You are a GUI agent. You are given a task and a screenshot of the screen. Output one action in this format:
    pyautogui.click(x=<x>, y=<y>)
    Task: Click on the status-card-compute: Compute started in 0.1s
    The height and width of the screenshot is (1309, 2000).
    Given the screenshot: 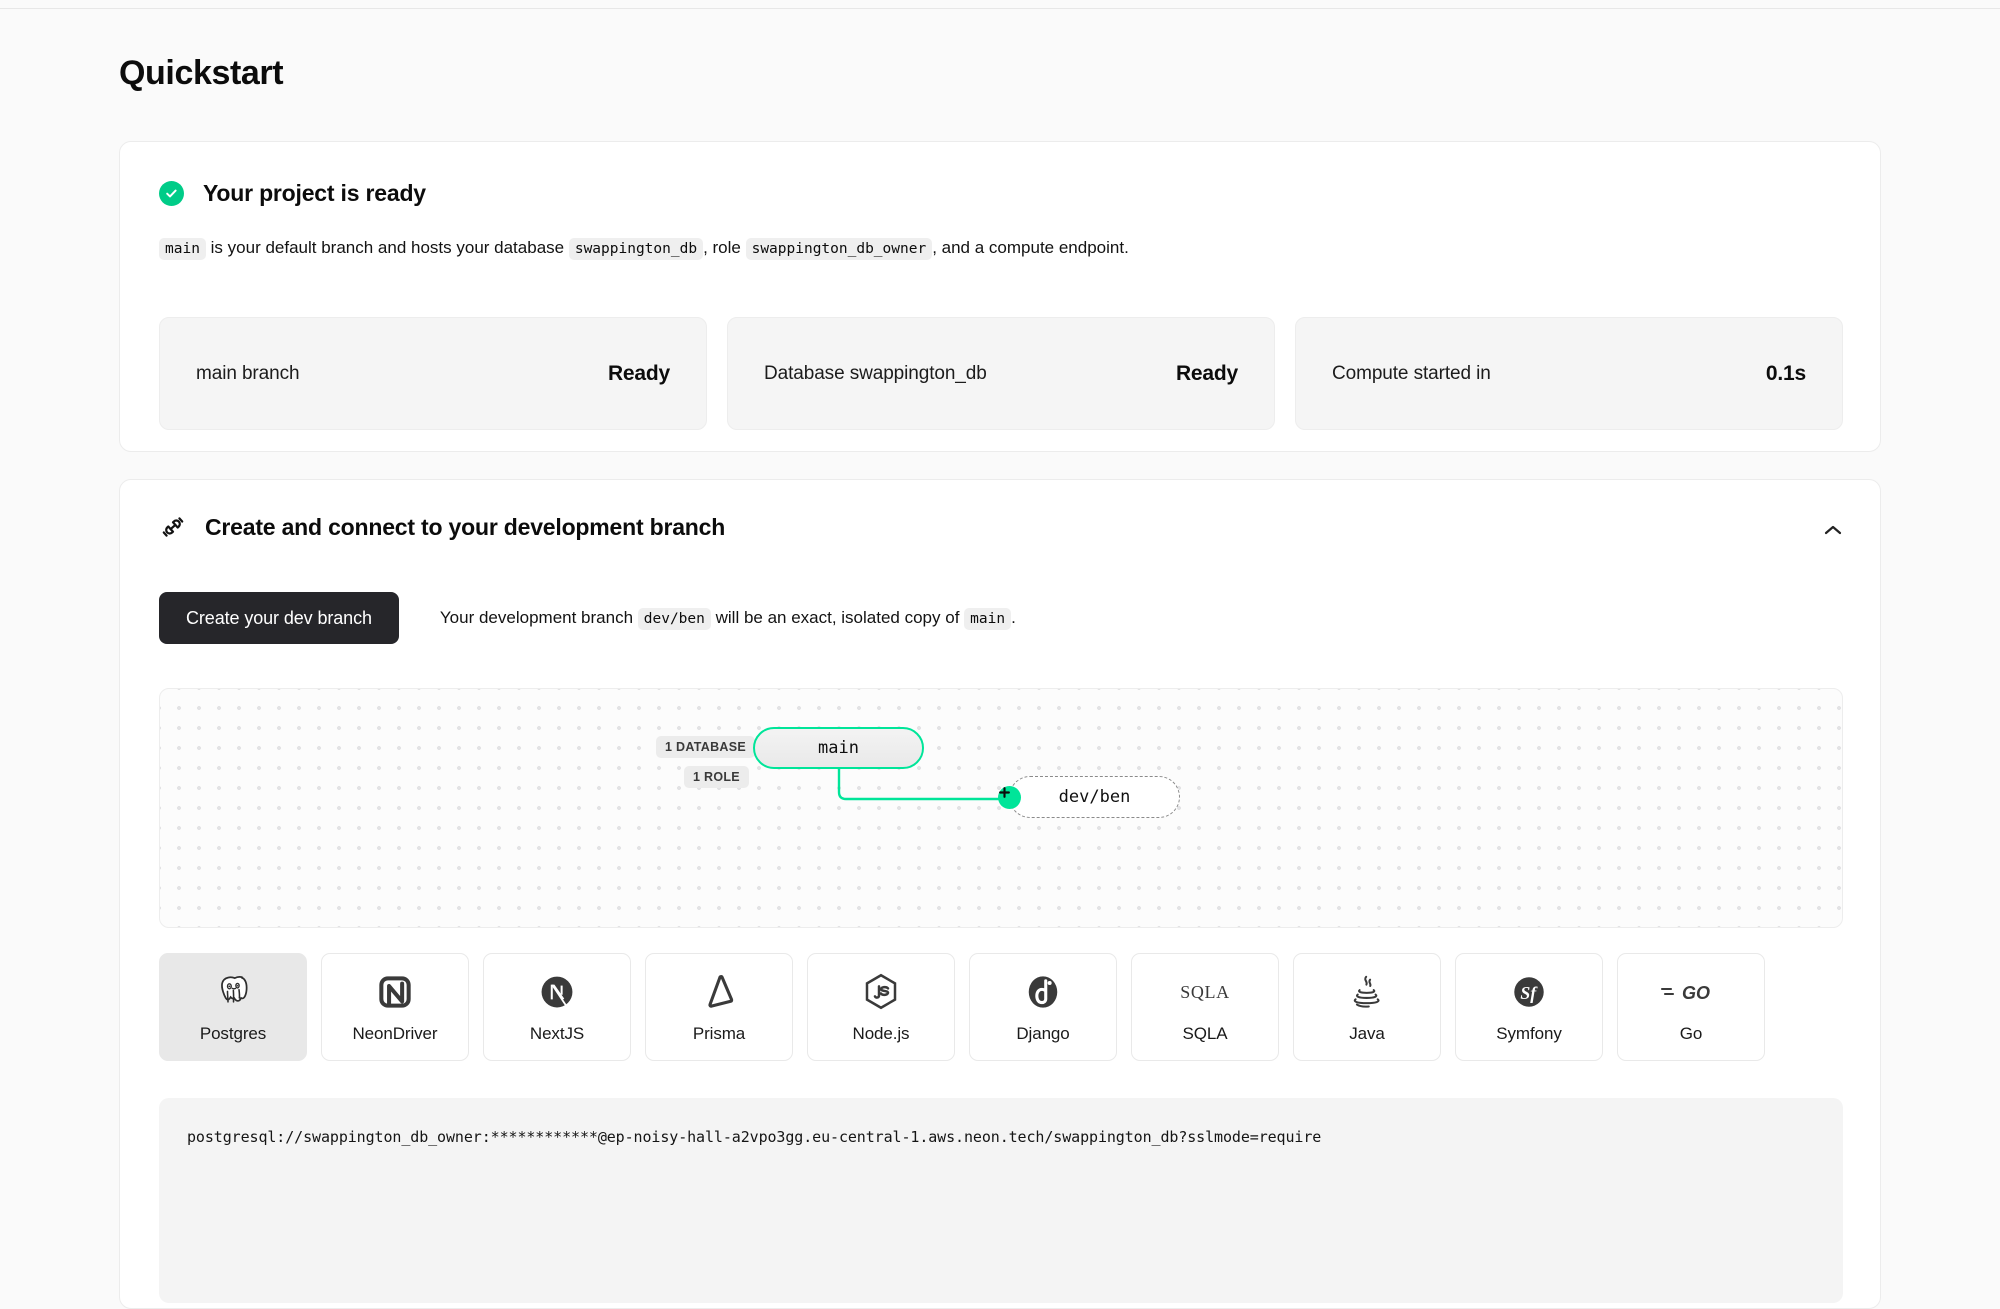 What is the action you would take?
    pyautogui.click(x=1569, y=373)
    